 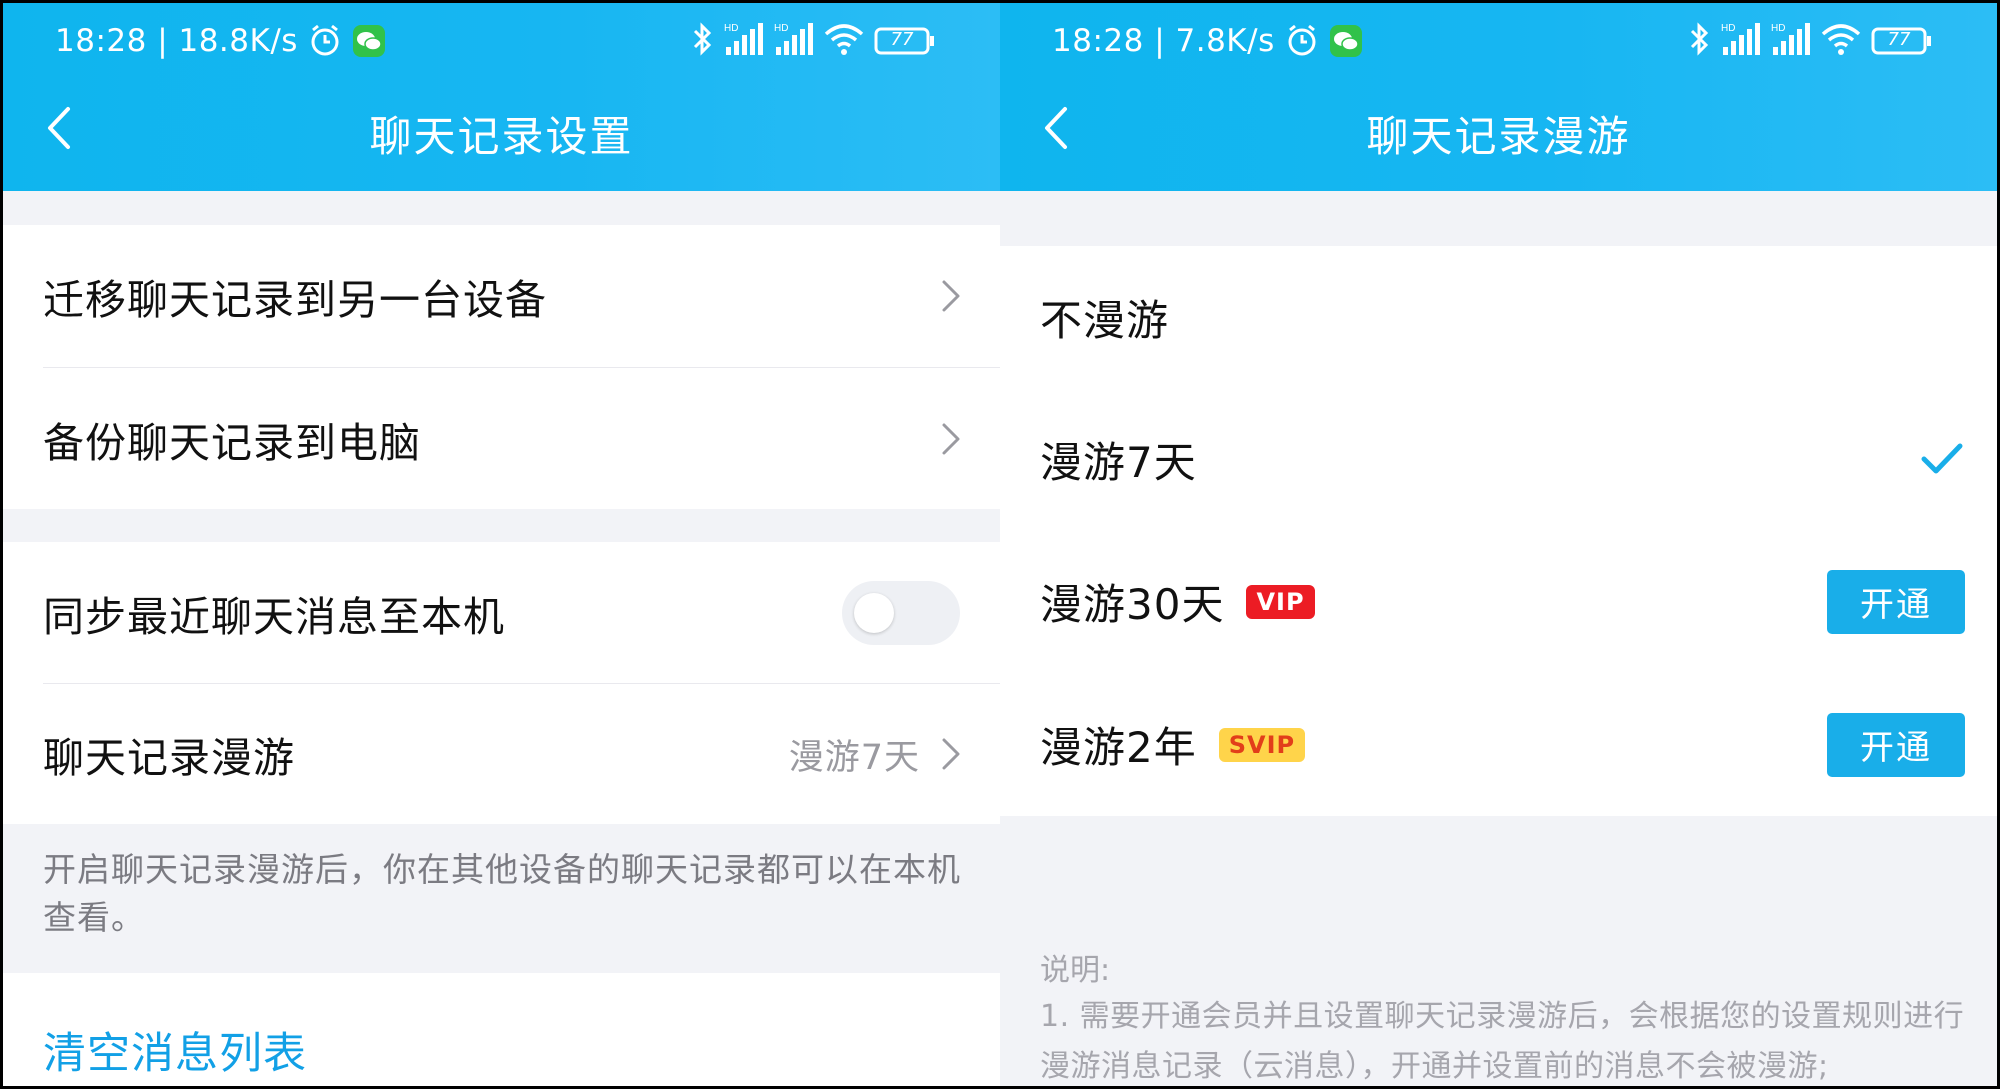 I want to click on sync-toggle, so click(x=901, y=612).